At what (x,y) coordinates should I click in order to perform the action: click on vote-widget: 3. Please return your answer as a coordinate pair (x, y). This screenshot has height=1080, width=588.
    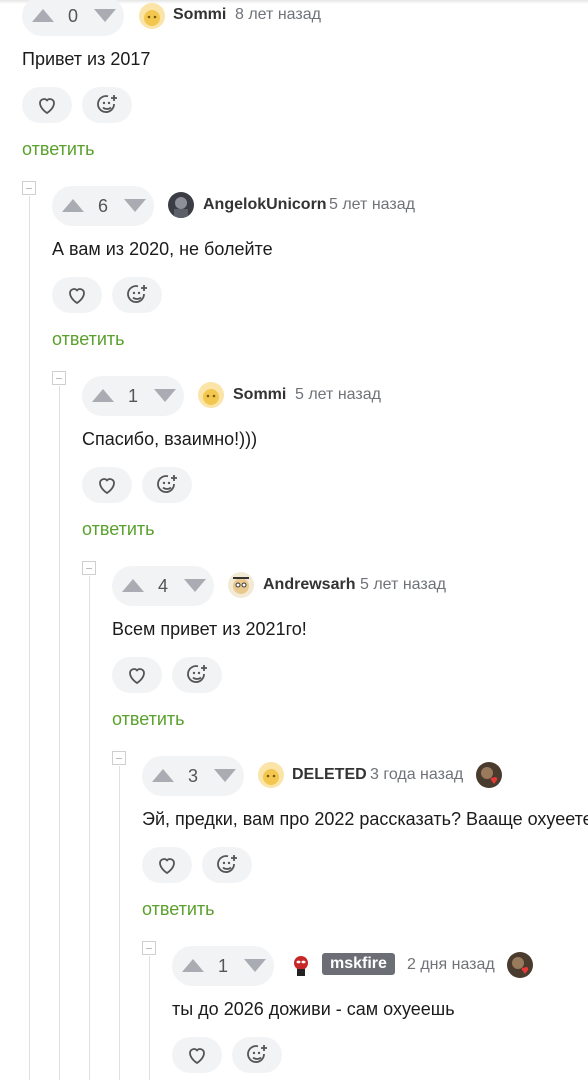
    Looking at the image, I should click on (193, 776).